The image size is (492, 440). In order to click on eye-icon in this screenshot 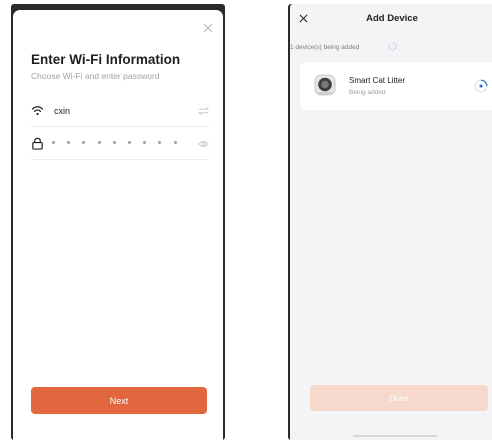, I will do `click(203, 144)`.